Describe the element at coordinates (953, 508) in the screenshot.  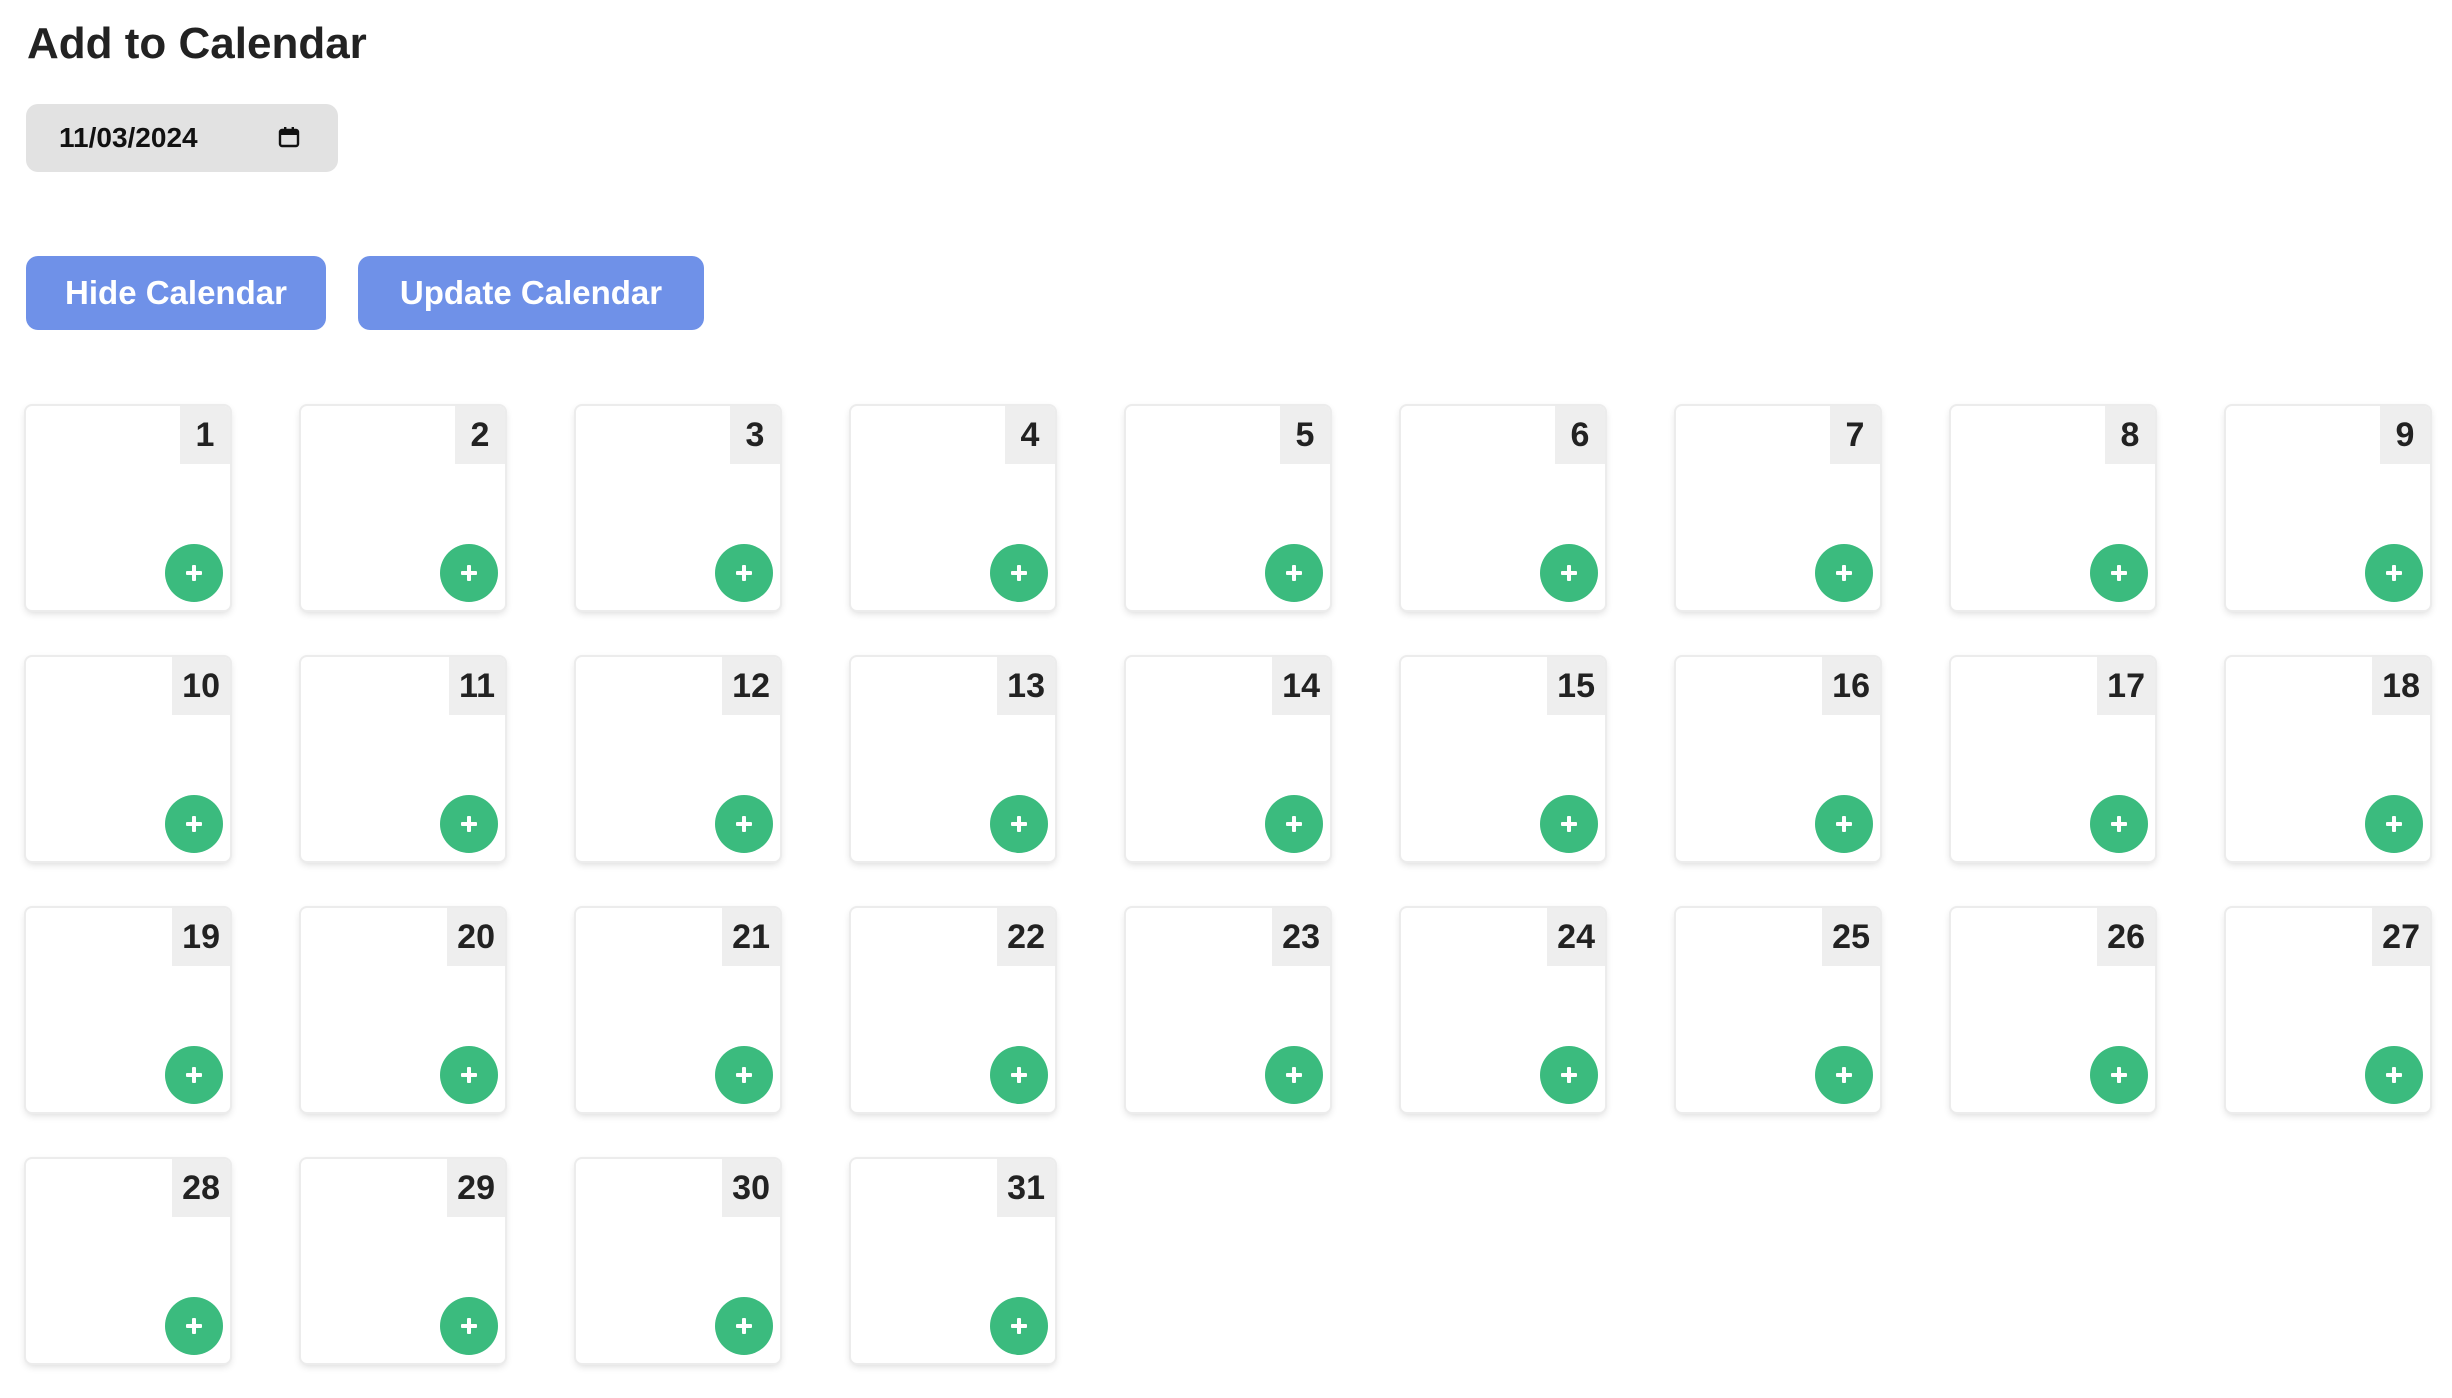
I see `day-cell-4: 4` at that location.